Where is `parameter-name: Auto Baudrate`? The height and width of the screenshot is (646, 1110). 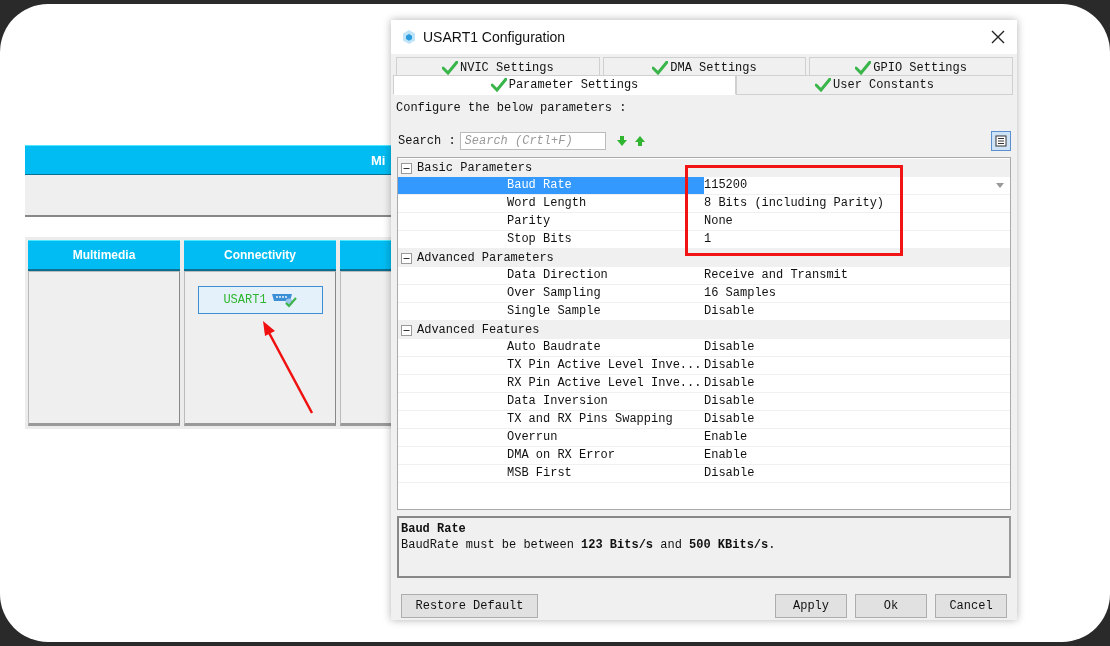 parameter-name: Auto Baudrate is located at coordinates (551, 347).